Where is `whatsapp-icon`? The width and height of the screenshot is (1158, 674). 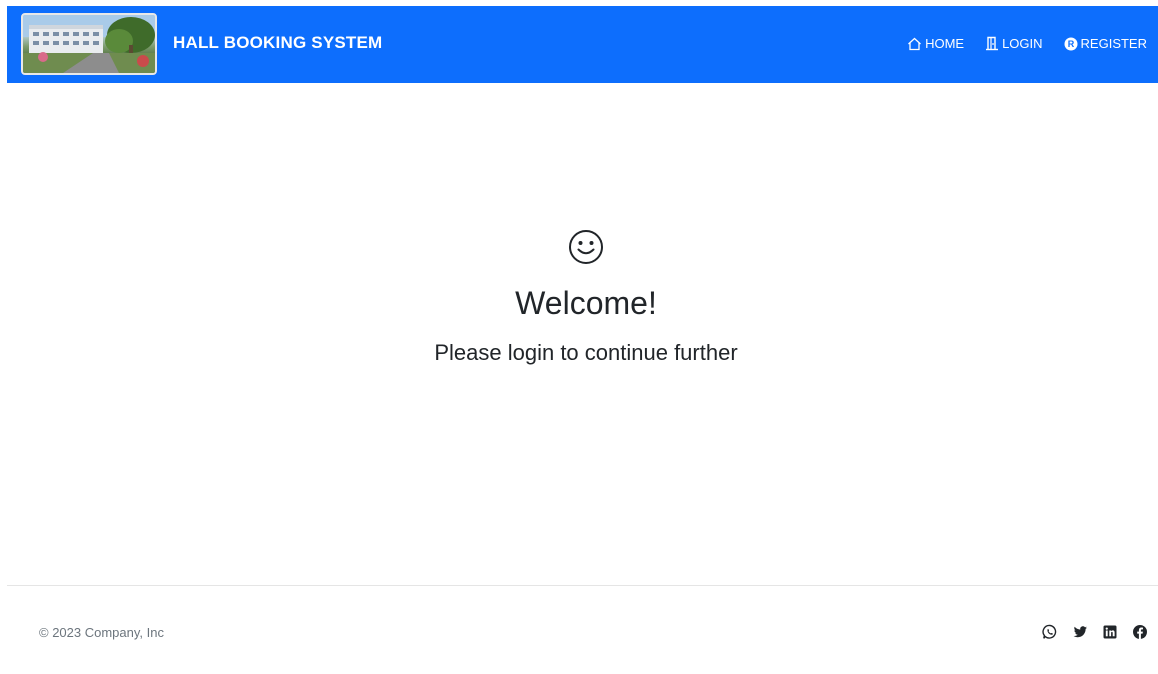 whatsapp-icon is located at coordinates (1050, 632).